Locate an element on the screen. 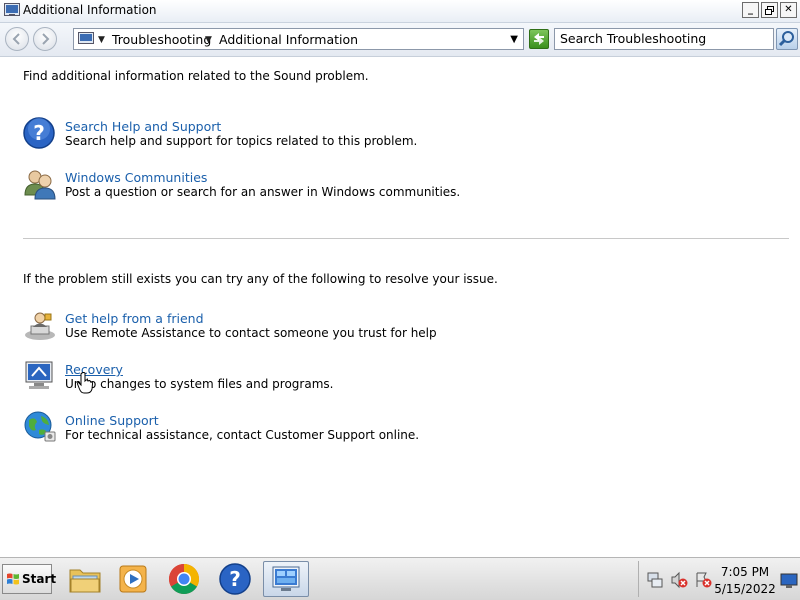  control-panel-taskbar-icon is located at coordinates (286, 578).